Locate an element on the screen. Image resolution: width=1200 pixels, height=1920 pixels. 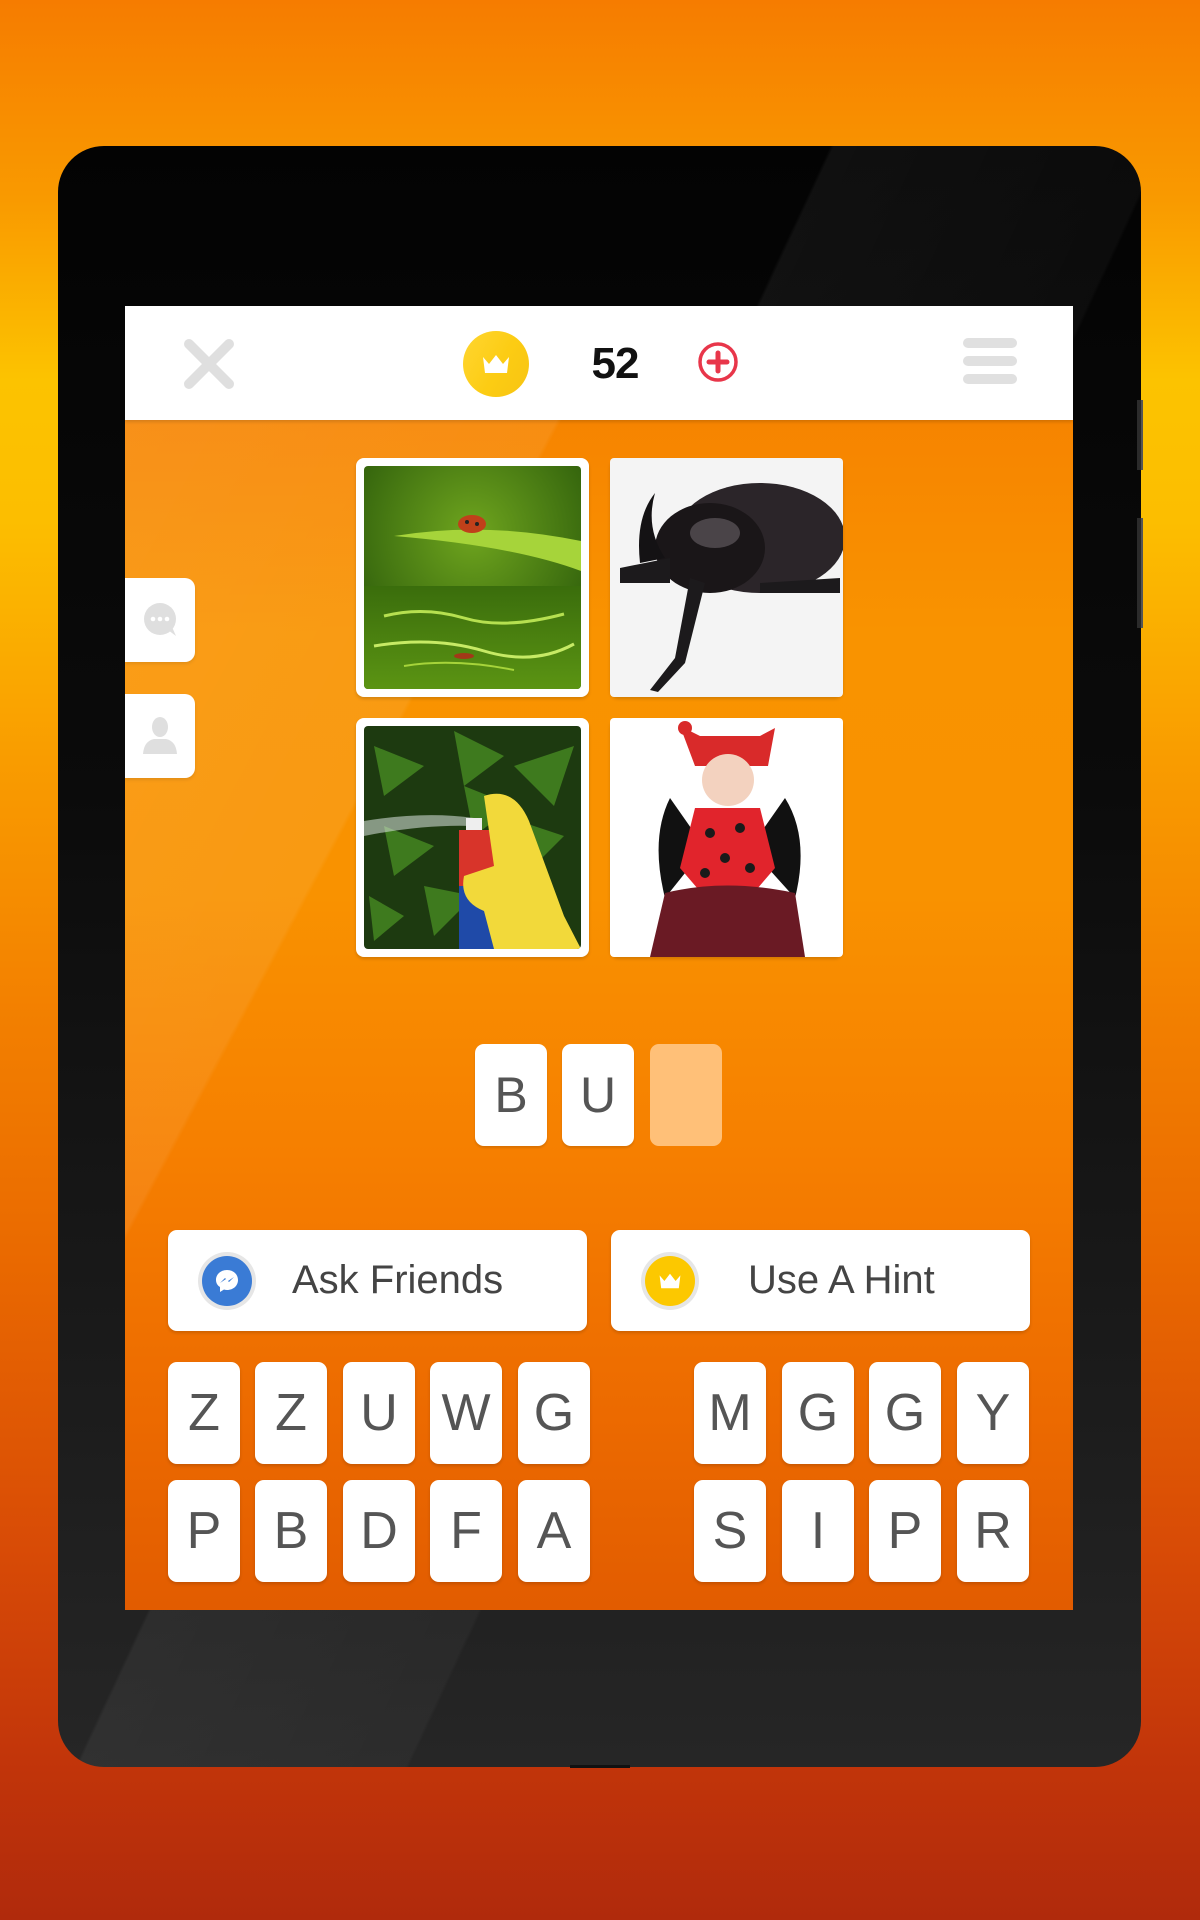
letter-key: S is located at coordinates (730, 1531).